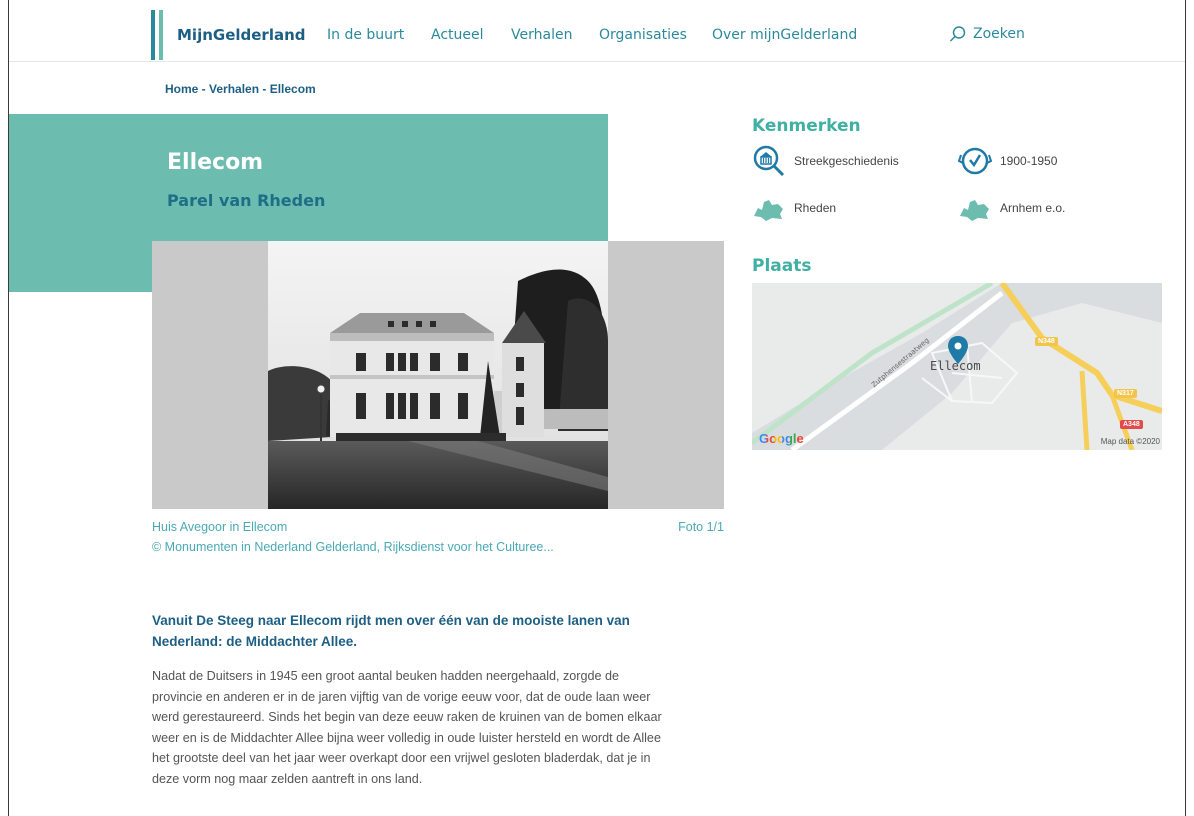  I want to click on photo-counter: Foto 1/1, so click(701, 527).